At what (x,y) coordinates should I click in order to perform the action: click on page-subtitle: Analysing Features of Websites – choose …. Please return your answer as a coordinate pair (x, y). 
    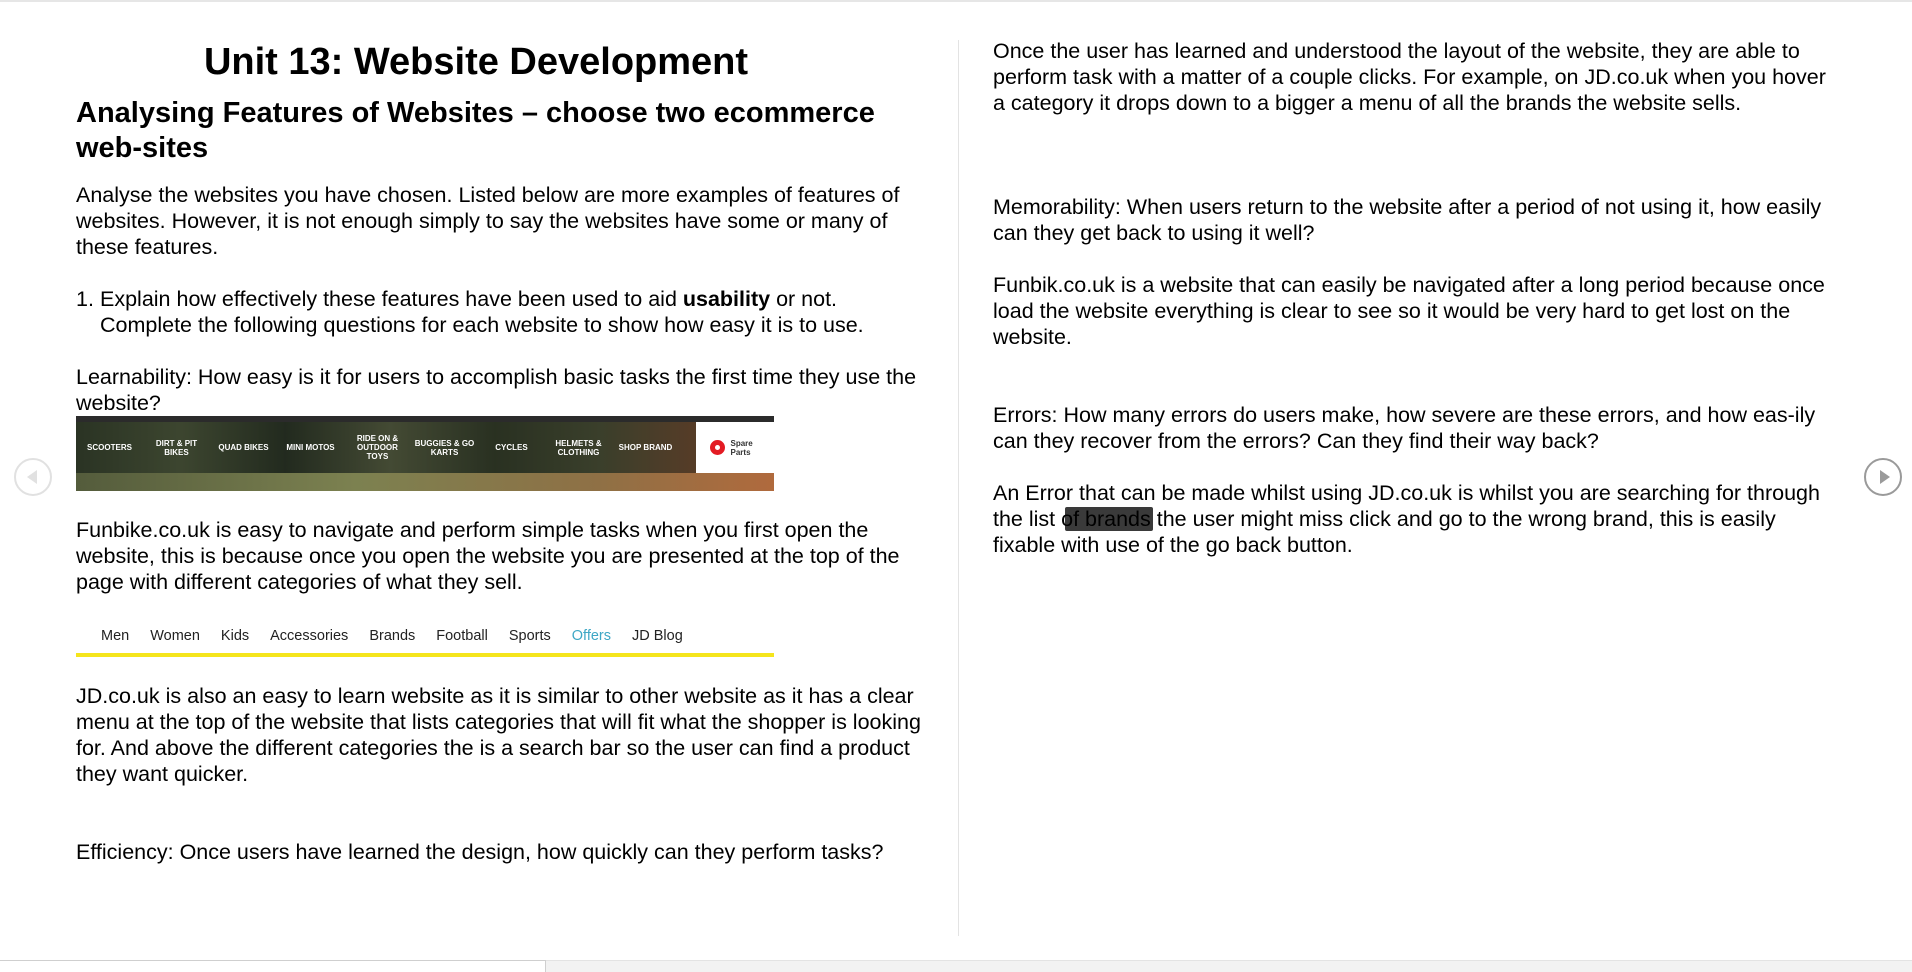
    Looking at the image, I should click on (475, 130).